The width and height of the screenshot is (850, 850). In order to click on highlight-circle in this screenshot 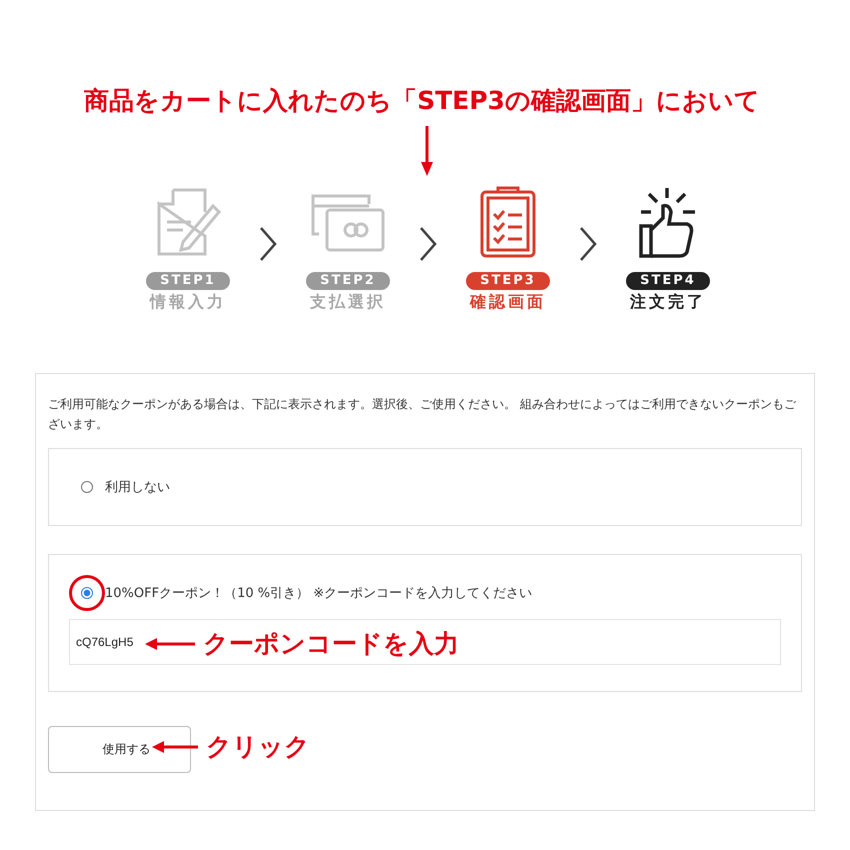, I will do `click(87, 593)`.